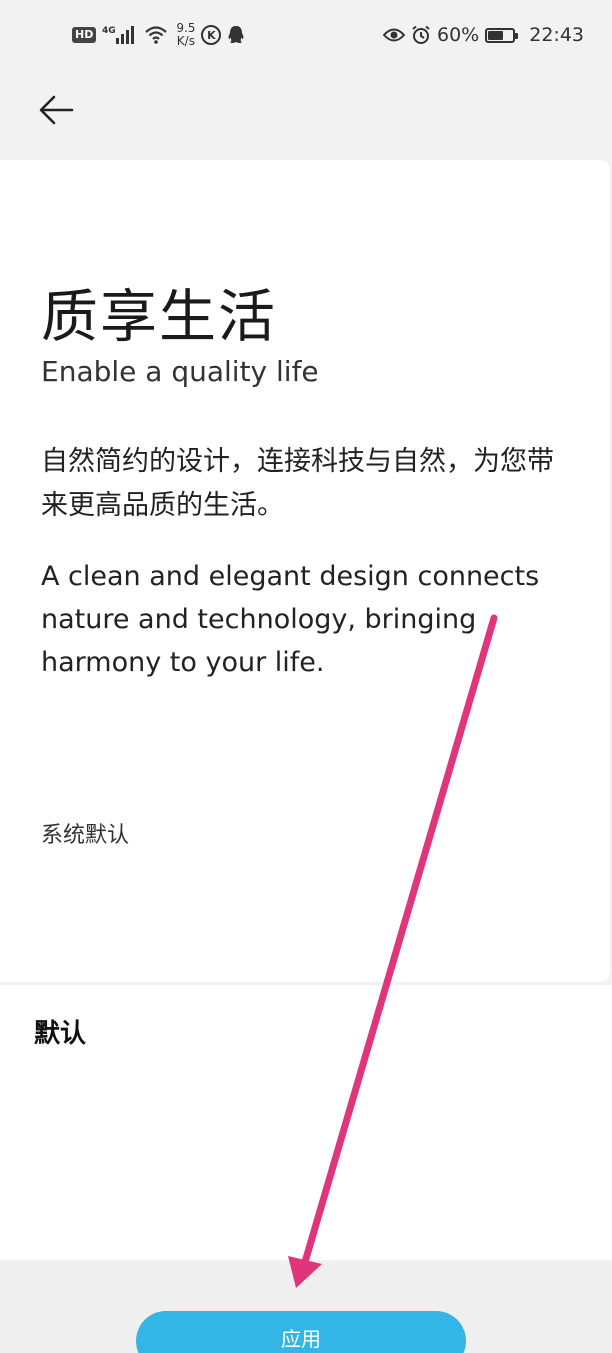 This screenshot has height=1353, width=612. I want to click on status-bar: HD 4G 9.5 K/s K 60% 22:43, so click(306, 39).